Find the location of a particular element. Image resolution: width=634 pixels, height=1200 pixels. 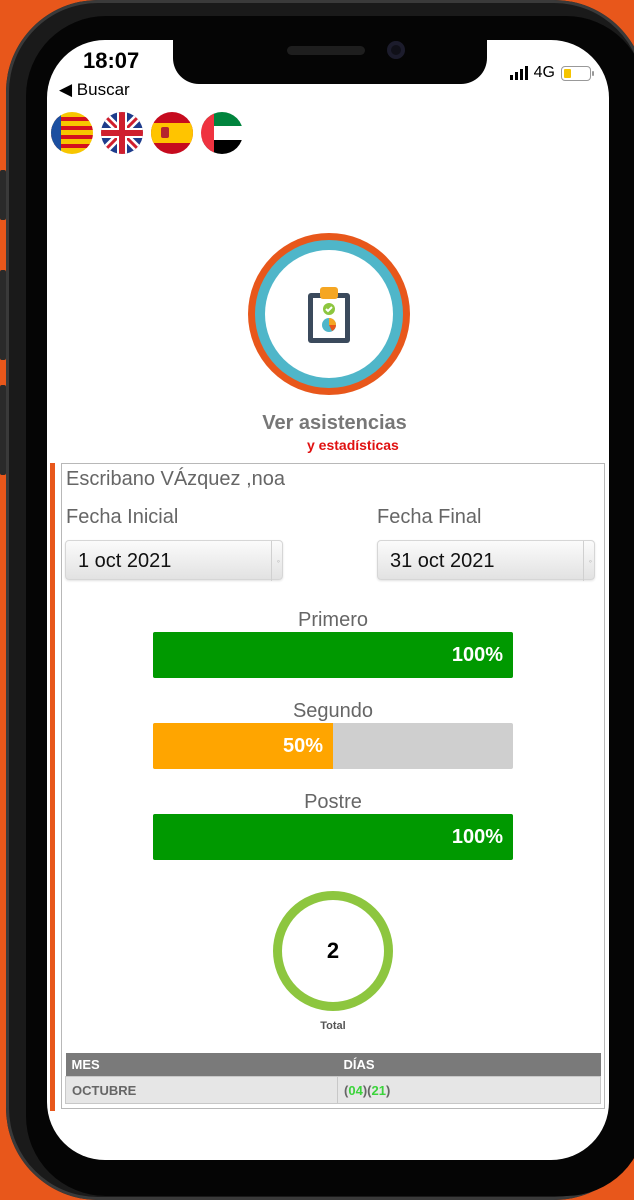

month-cell: OCTUBRE is located at coordinates (201, 1090).